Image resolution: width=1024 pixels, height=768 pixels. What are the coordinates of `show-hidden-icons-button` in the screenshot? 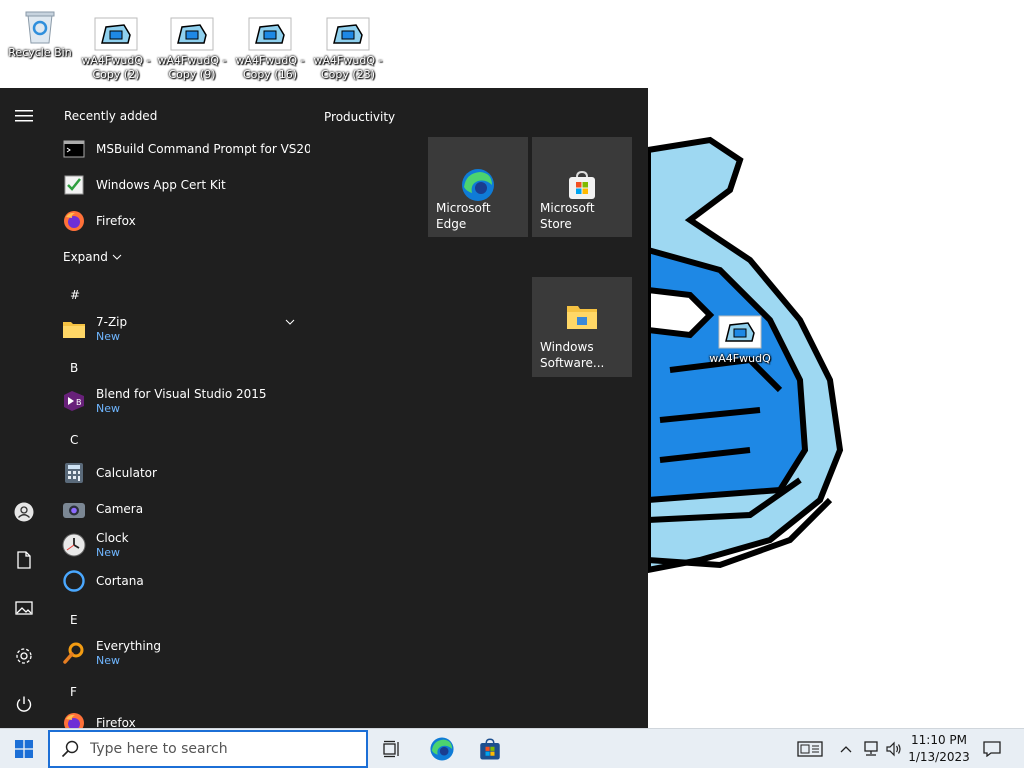 It's located at (846, 748).